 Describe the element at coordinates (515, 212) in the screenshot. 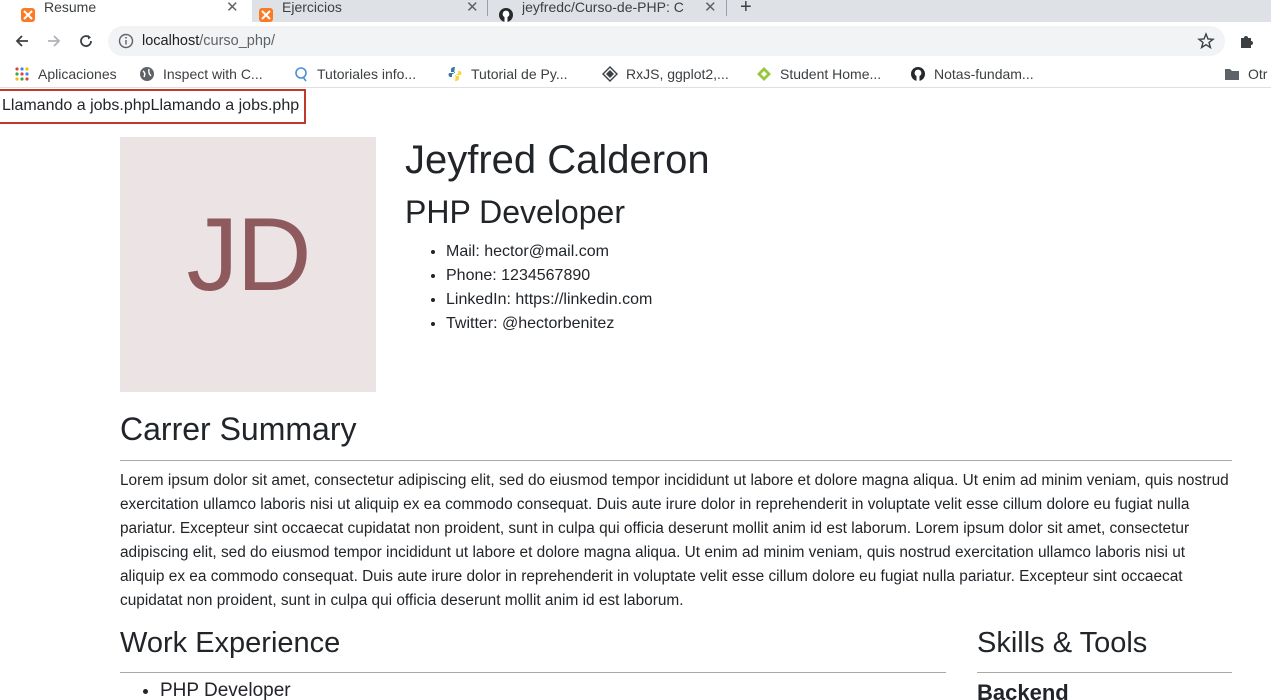

I see `profile-role: PHP Developer` at that location.